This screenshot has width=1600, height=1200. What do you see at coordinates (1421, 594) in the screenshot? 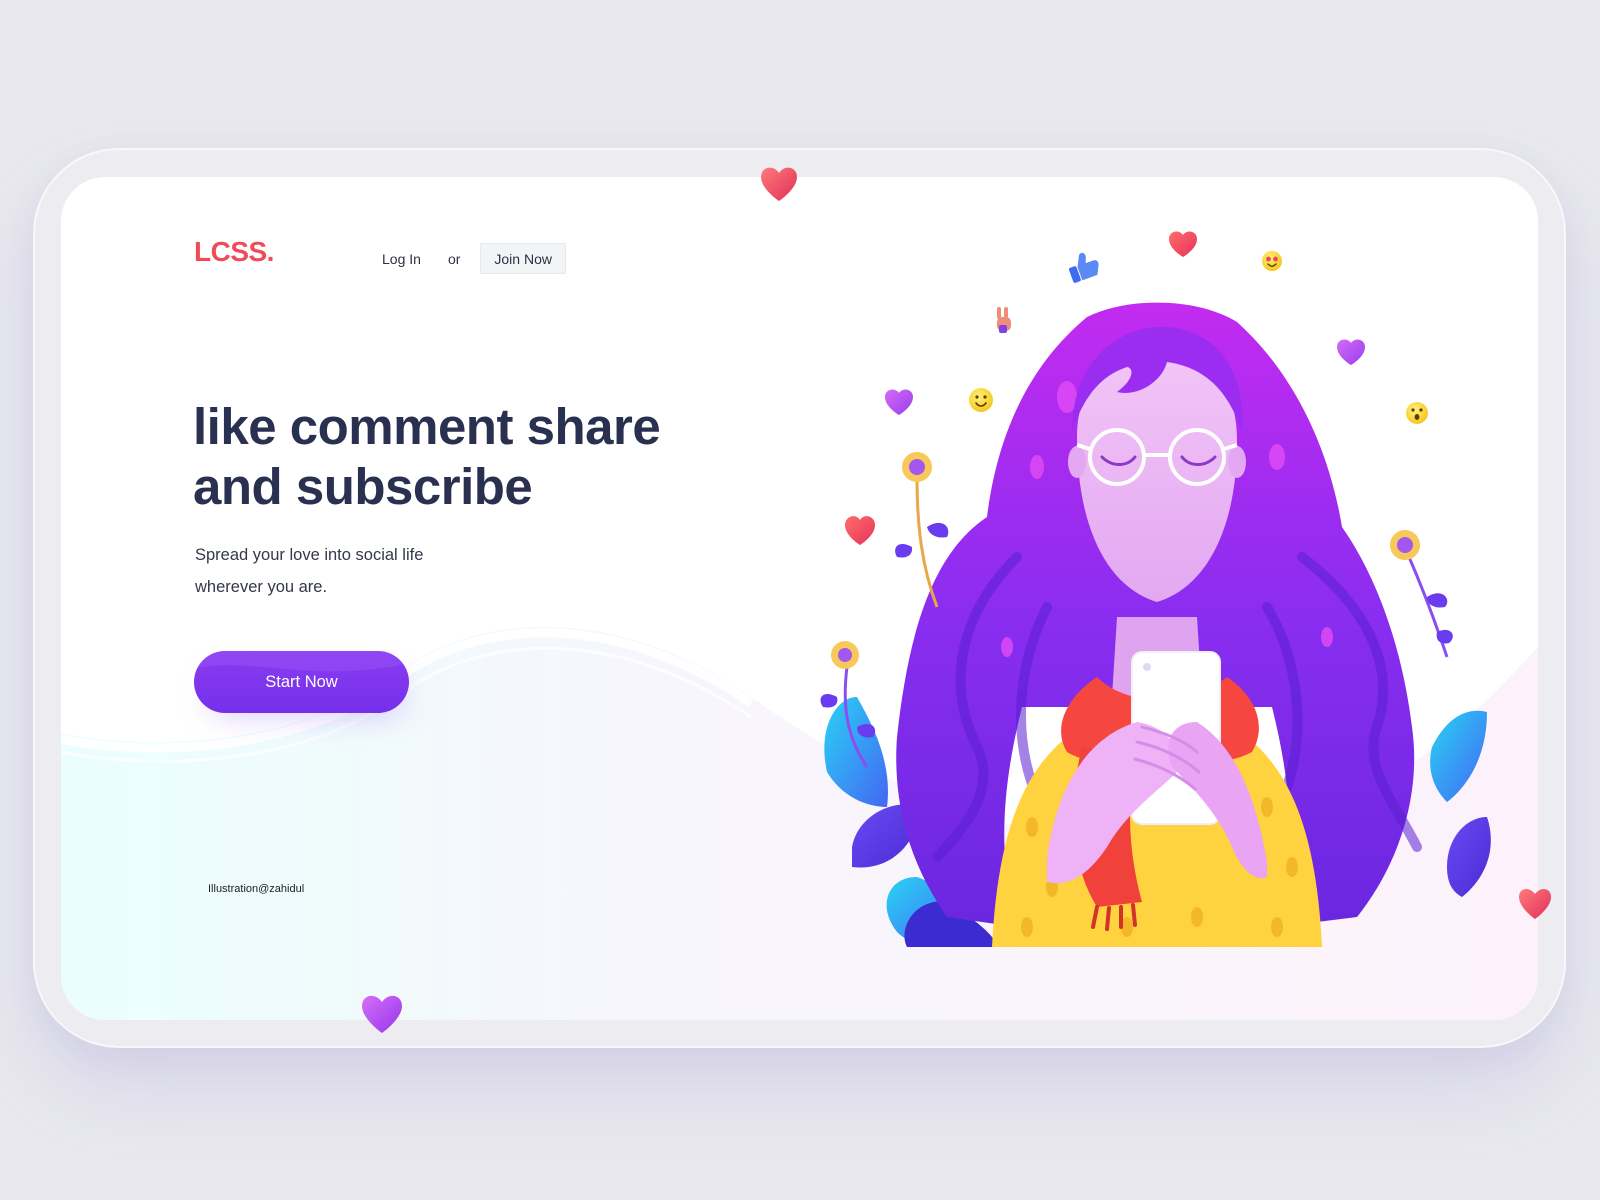
I see `flower-right` at bounding box center [1421, 594].